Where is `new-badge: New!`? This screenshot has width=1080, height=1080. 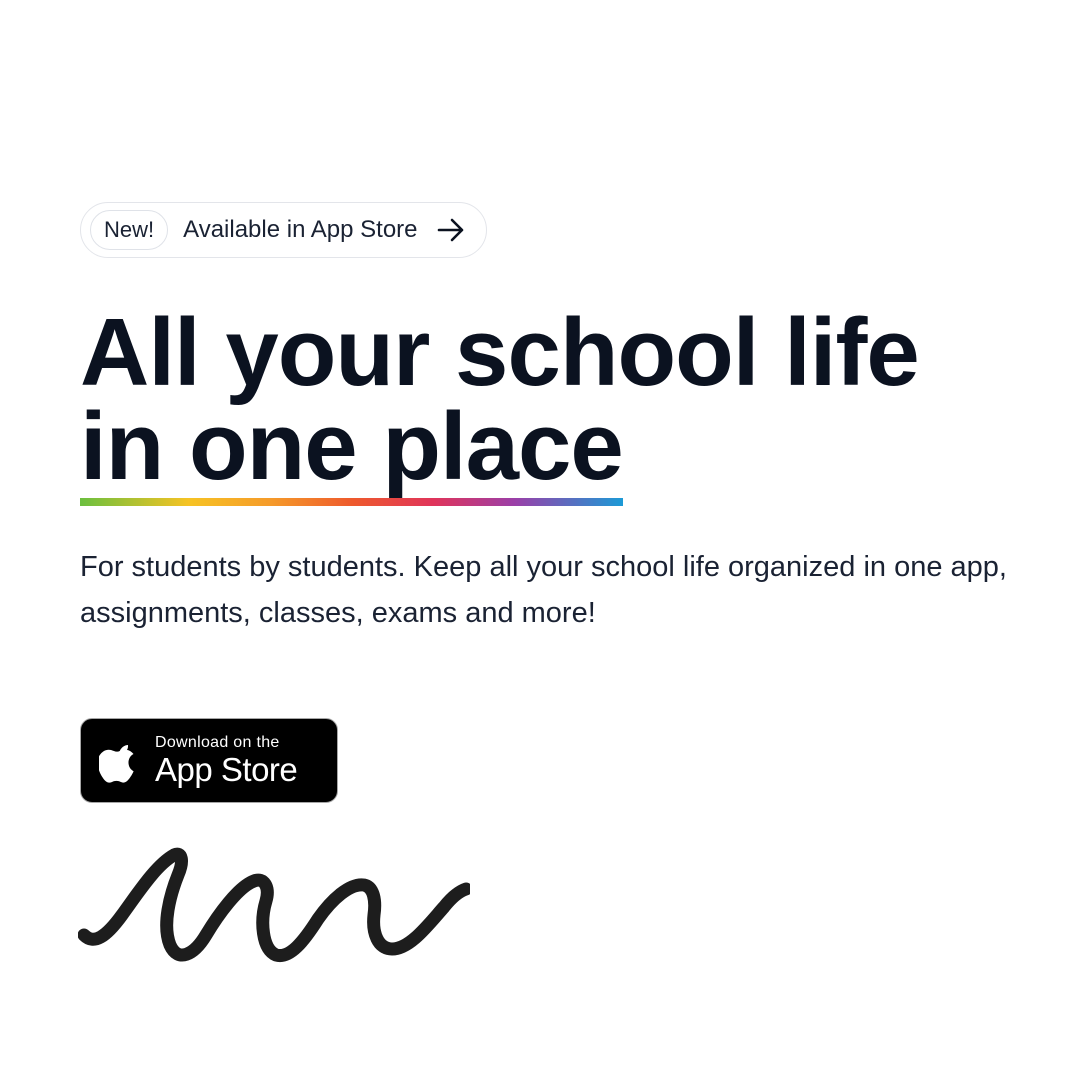
new-badge: New! is located at coordinates (129, 230).